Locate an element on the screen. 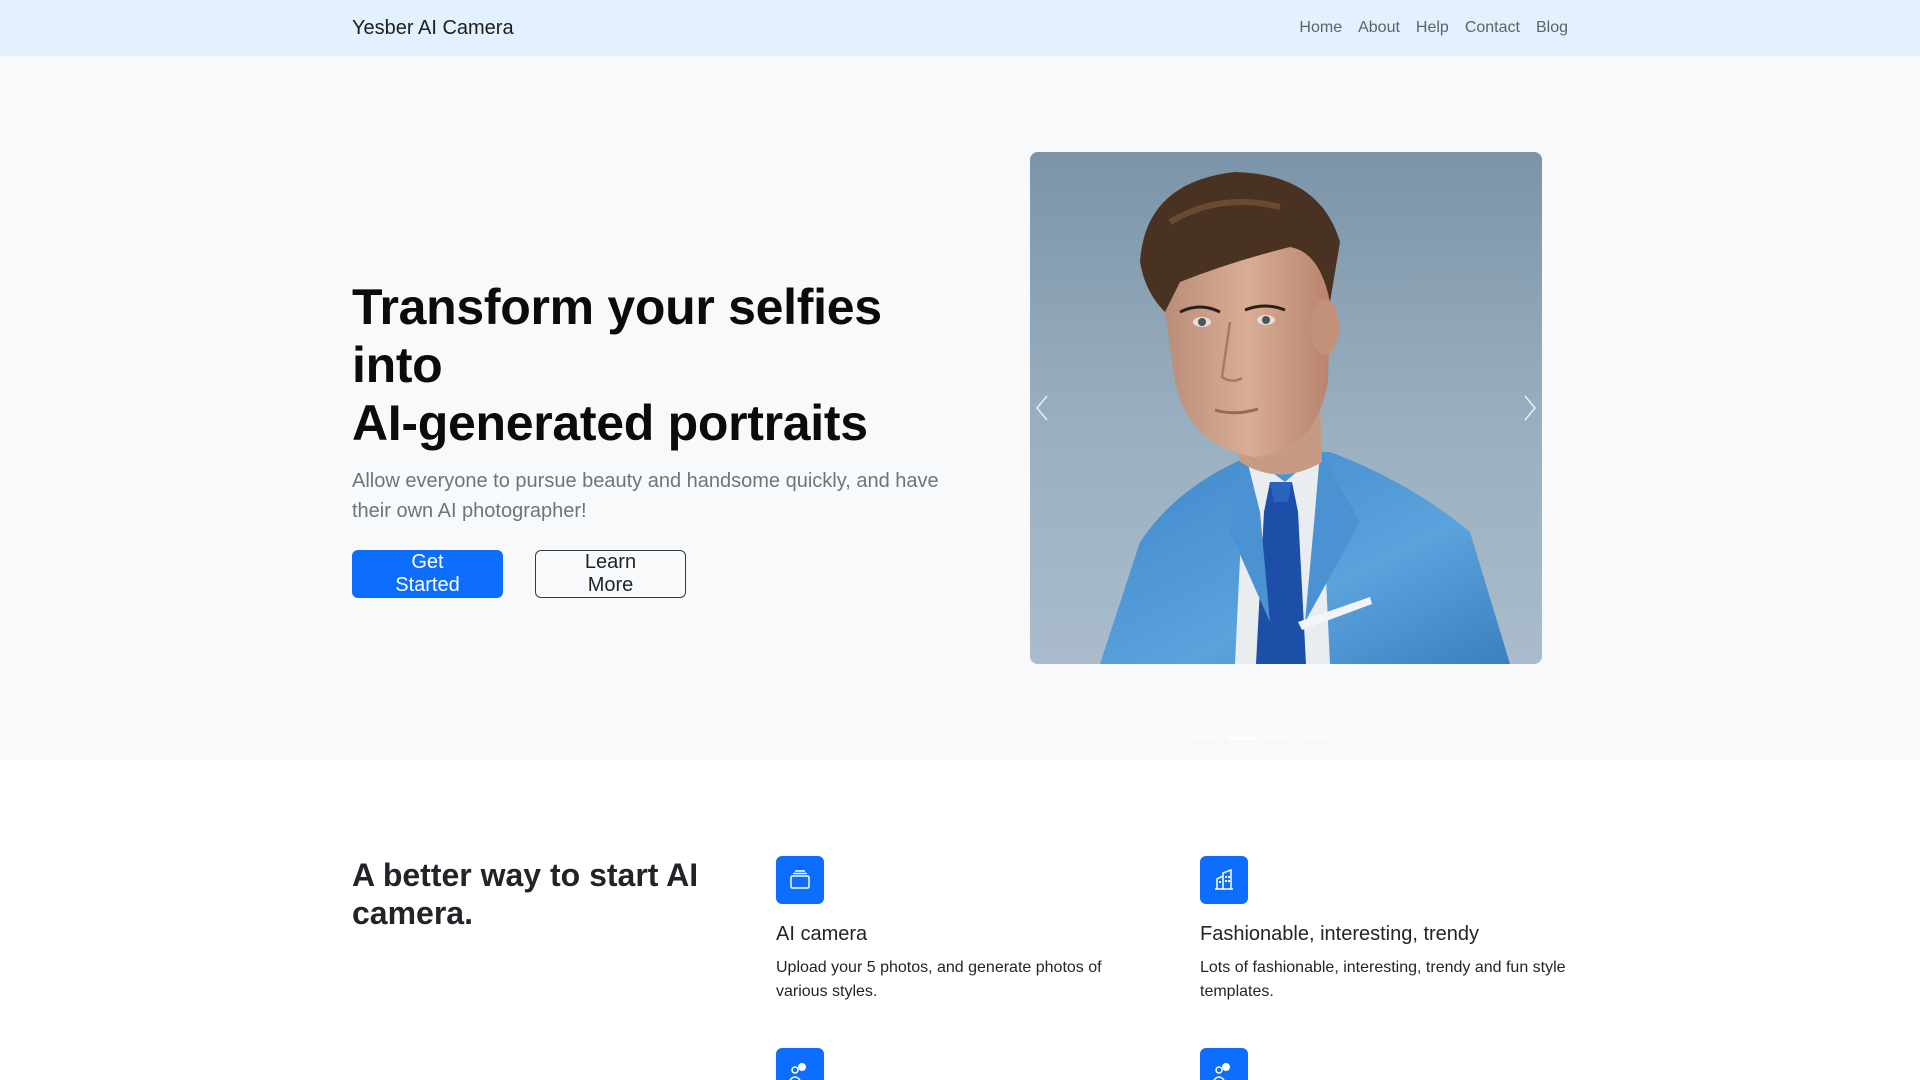 This screenshot has width=1920, height=1080. feature-title: Fashionable, interesting, trendy is located at coordinates (1340, 934).